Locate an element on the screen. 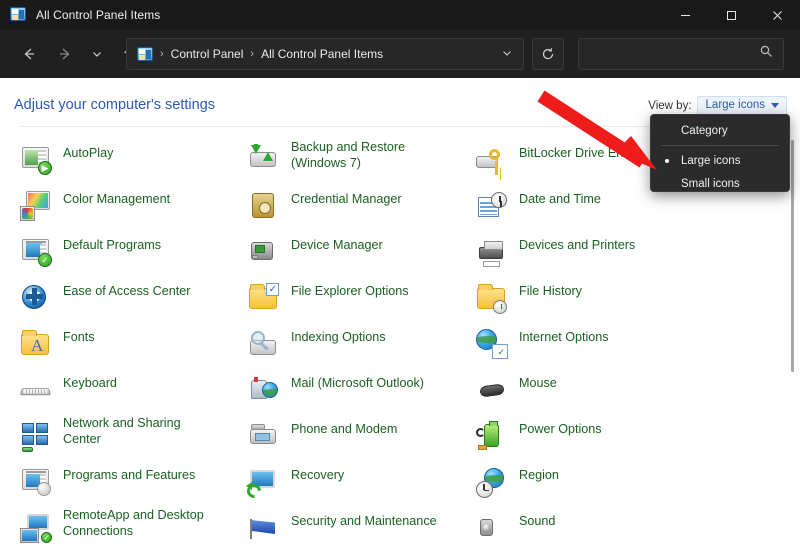 The height and width of the screenshot is (555, 800). window-controls is located at coordinates (731, 15).